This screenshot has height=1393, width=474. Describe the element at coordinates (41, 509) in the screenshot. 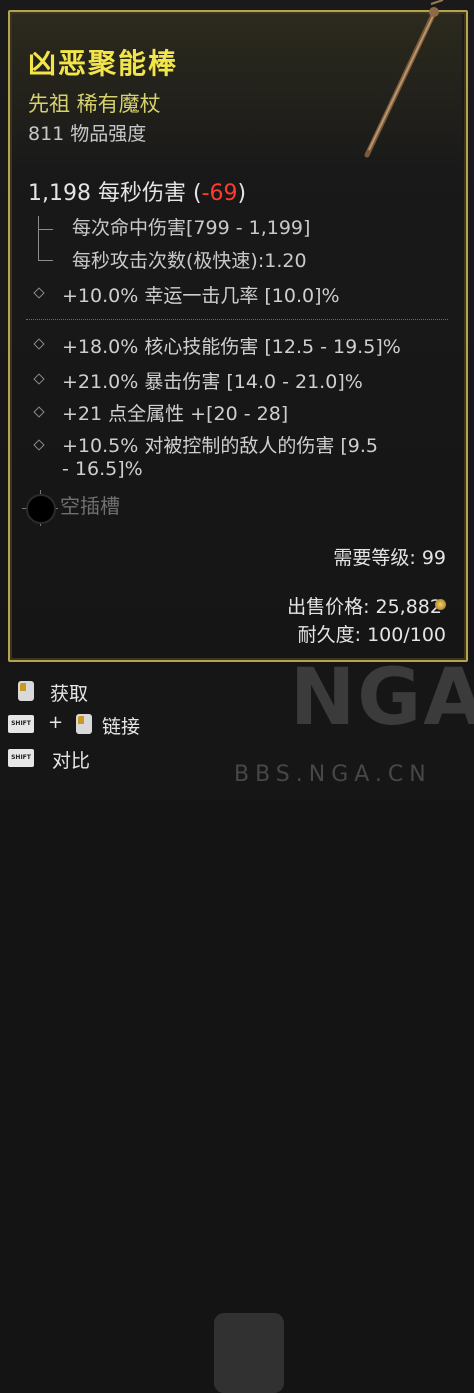

I see `socket-icon` at that location.